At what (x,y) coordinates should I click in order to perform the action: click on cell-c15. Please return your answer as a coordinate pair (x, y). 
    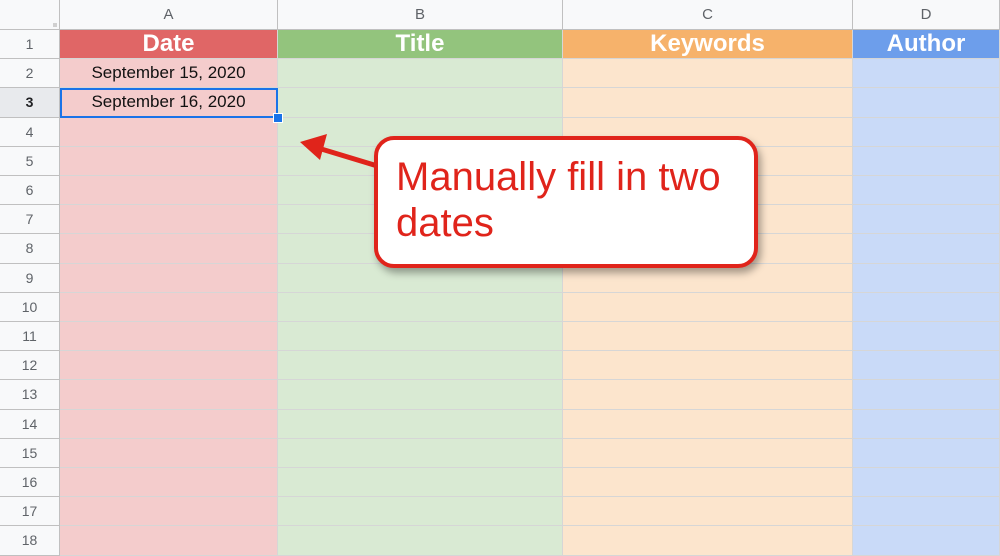
    Looking at the image, I should click on (708, 453).